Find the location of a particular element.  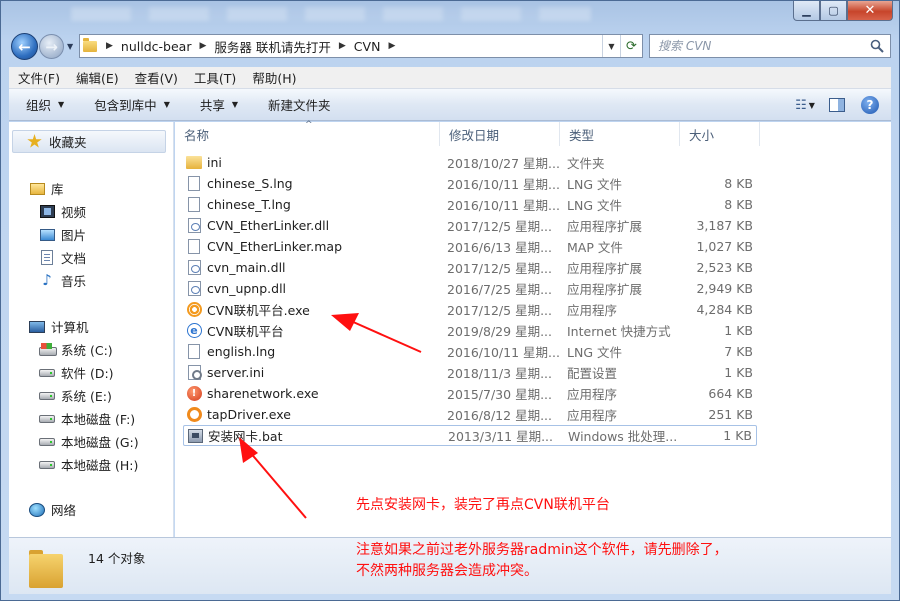

breadcrumb-nulldc-bear: nulldc-bear is located at coordinates (156, 46).